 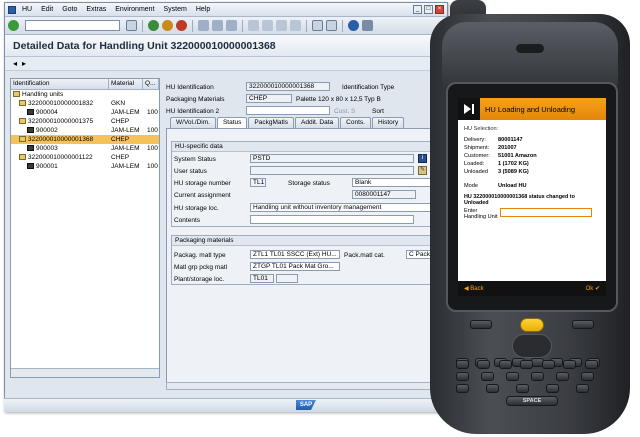 What do you see at coordinates (96, 9) in the screenshot?
I see `menu-extras: Extras` at bounding box center [96, 9].